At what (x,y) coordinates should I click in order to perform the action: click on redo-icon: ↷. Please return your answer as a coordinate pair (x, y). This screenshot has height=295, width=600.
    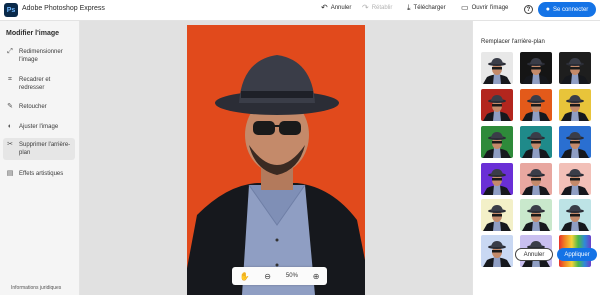
    Looking at the image, I should click on (365, 7).